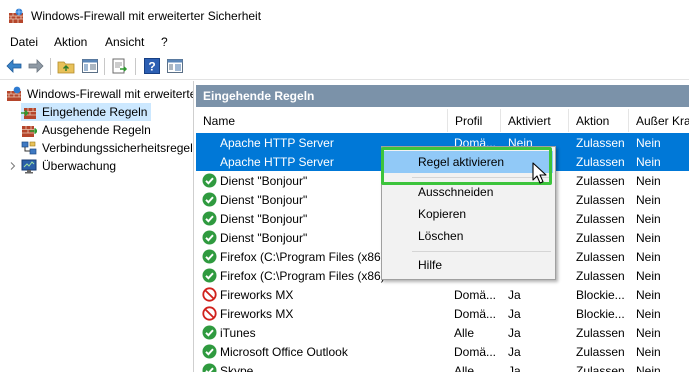 Image resolution: width=689 pixels, height=372 pixels. What do you see at coordinates (238, 333) in the screenshot?
I see `cell-name: iTunes` at bounding box center [238, 333].